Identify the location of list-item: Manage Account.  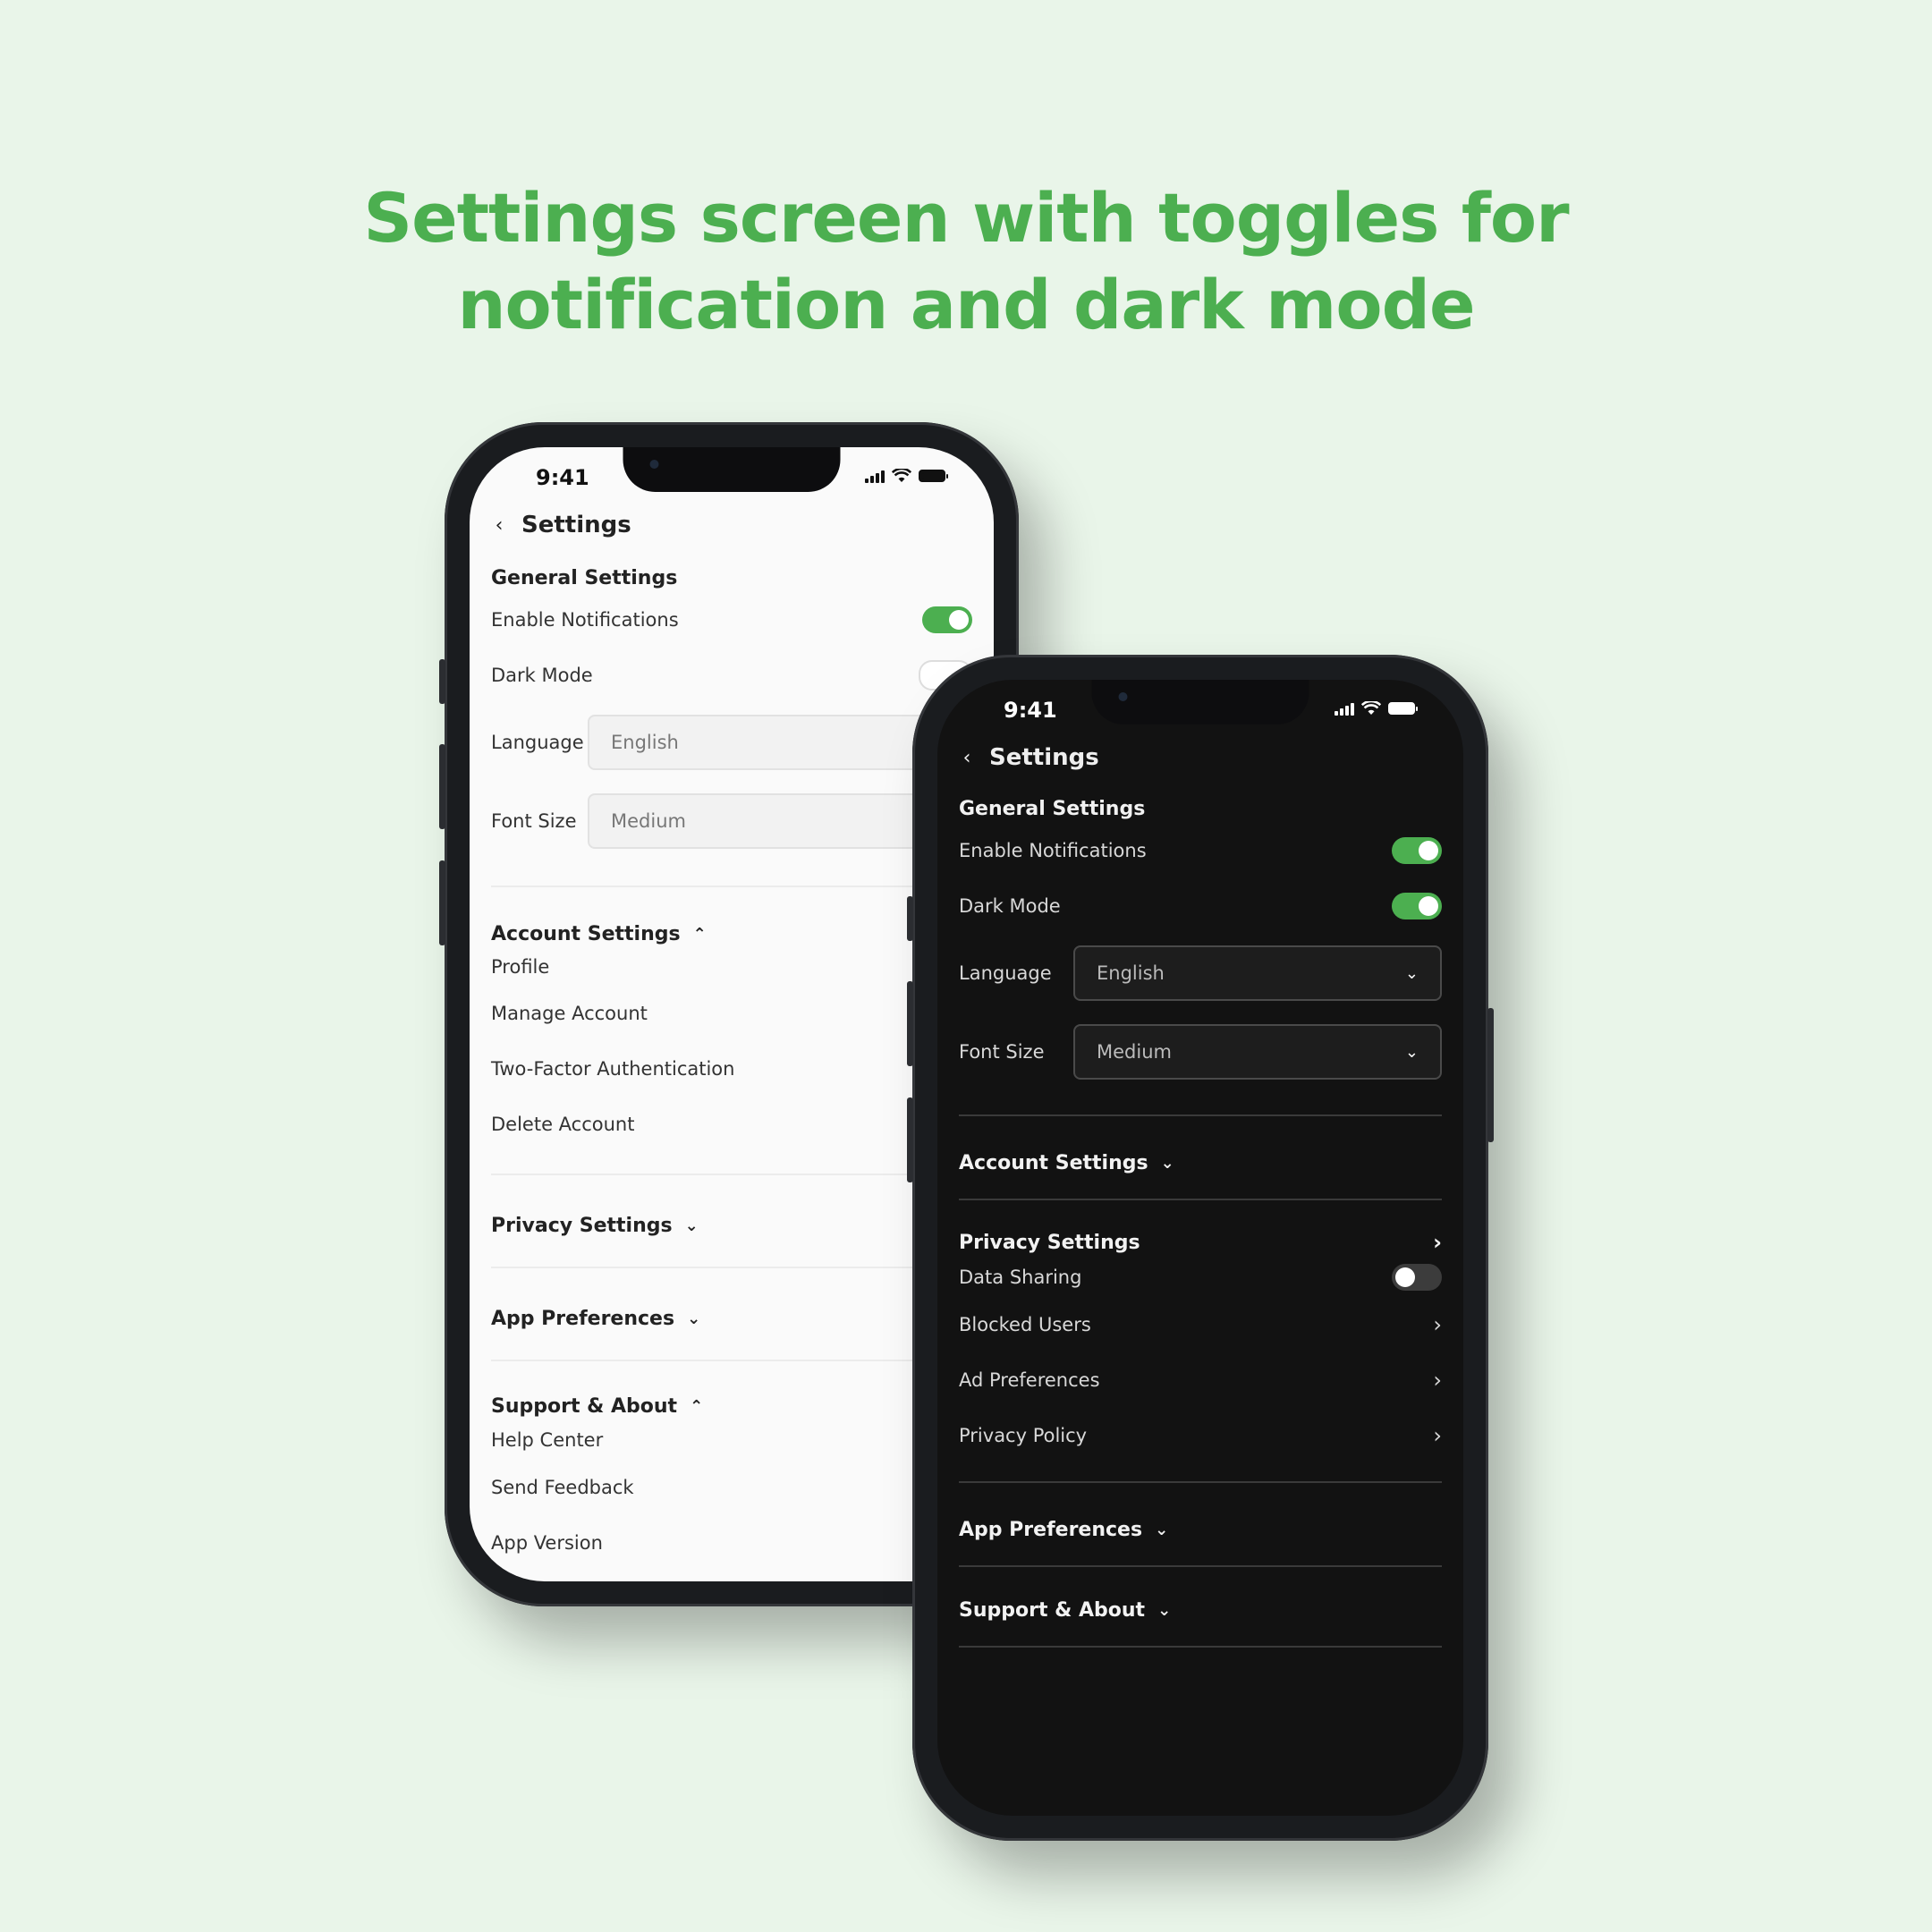
(731, 1013).